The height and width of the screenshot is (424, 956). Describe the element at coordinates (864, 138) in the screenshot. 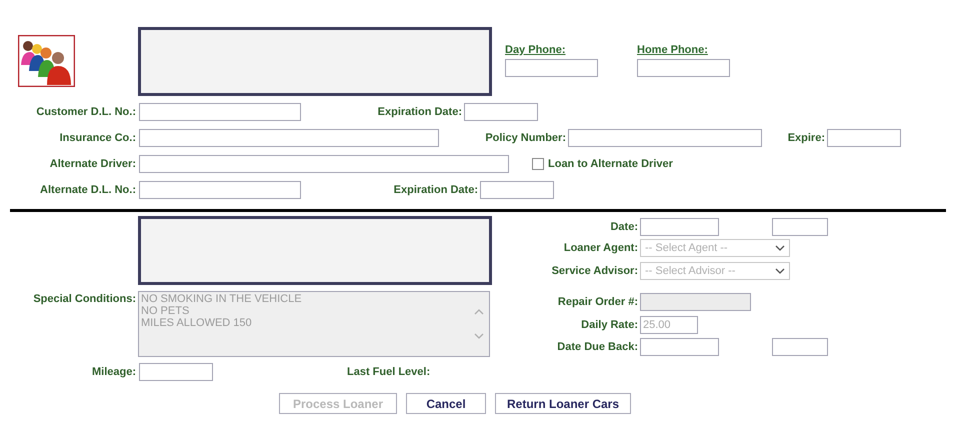

I see `expire-field` at that location.